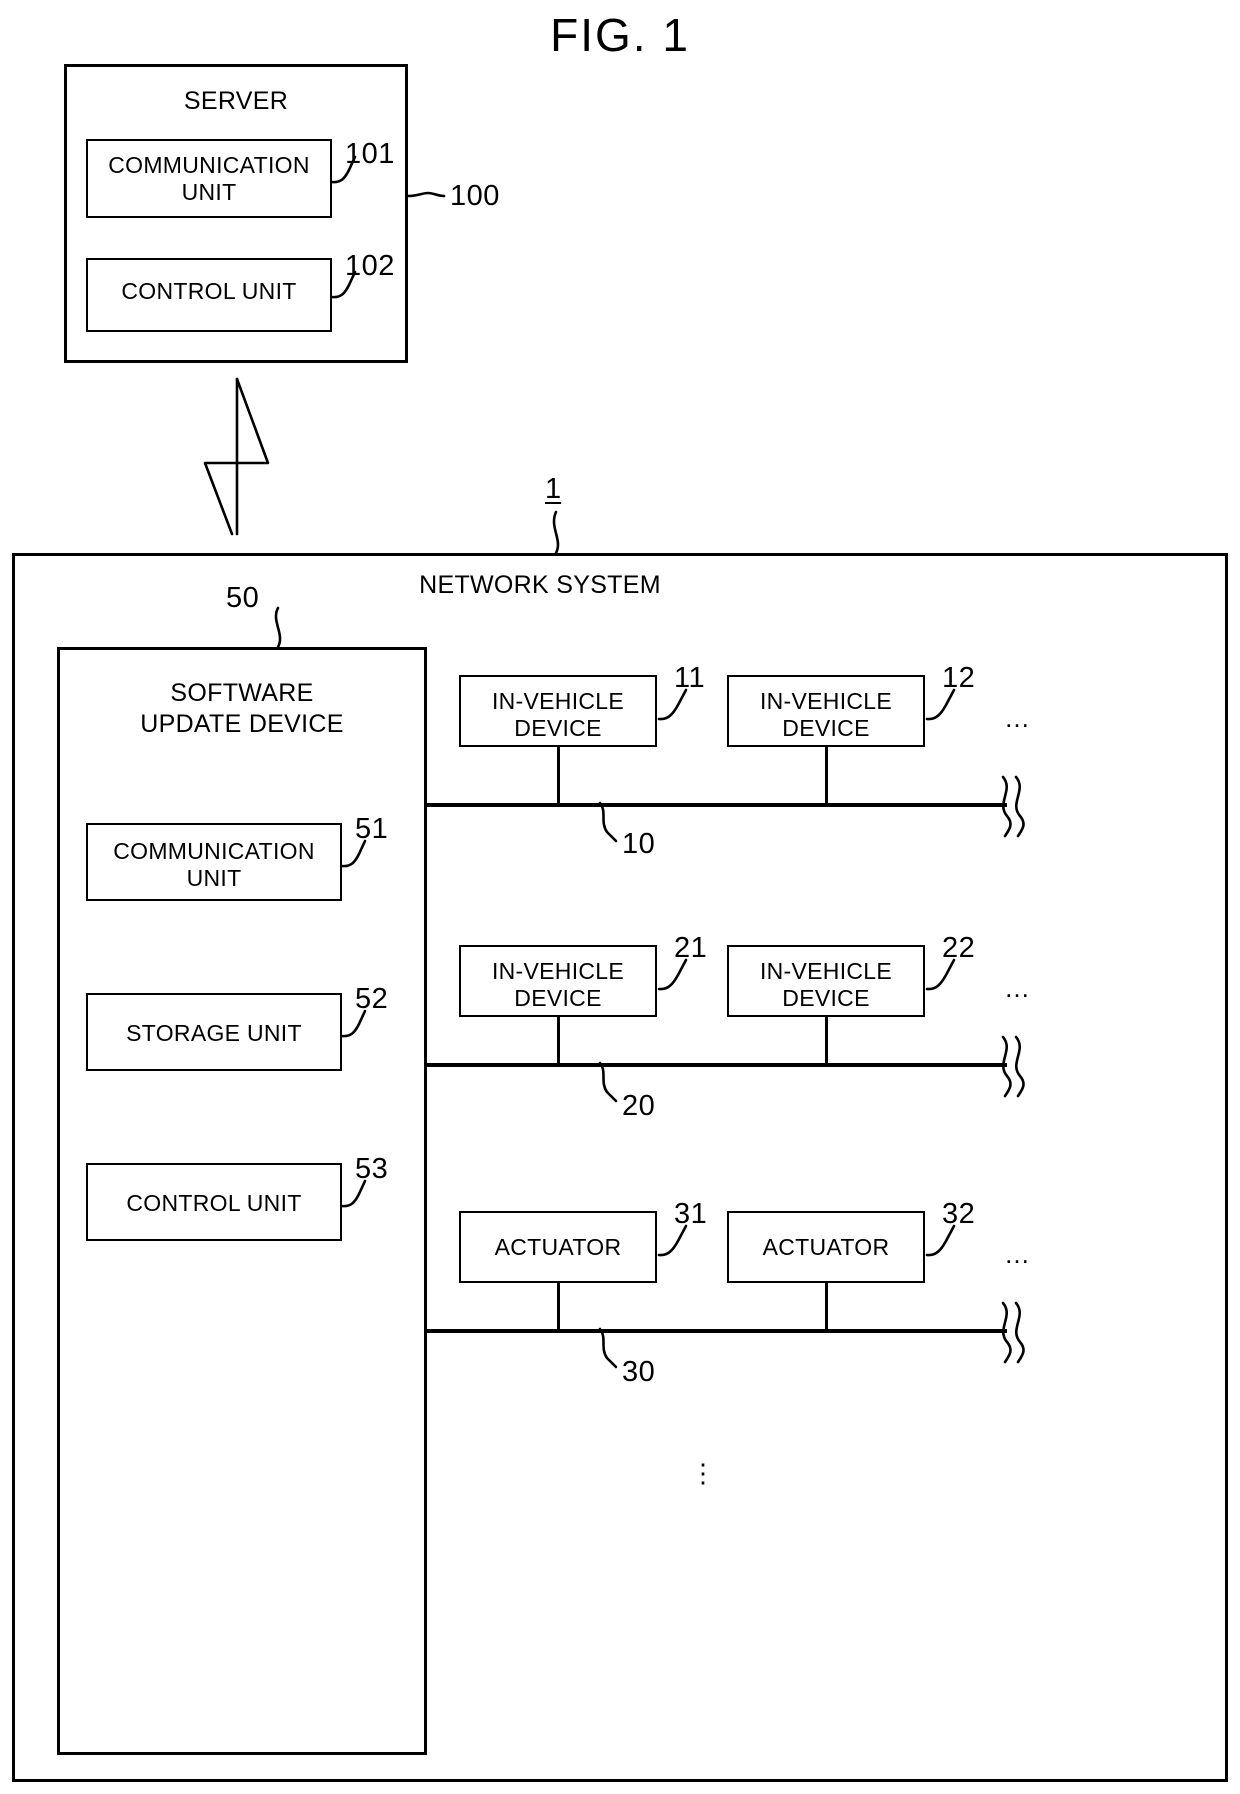 Image resolution: width=1240 pixels, height=1794 pixels. I want to click on sw-control-unit-label: CONTROL UNIT, so click(214, 1203).